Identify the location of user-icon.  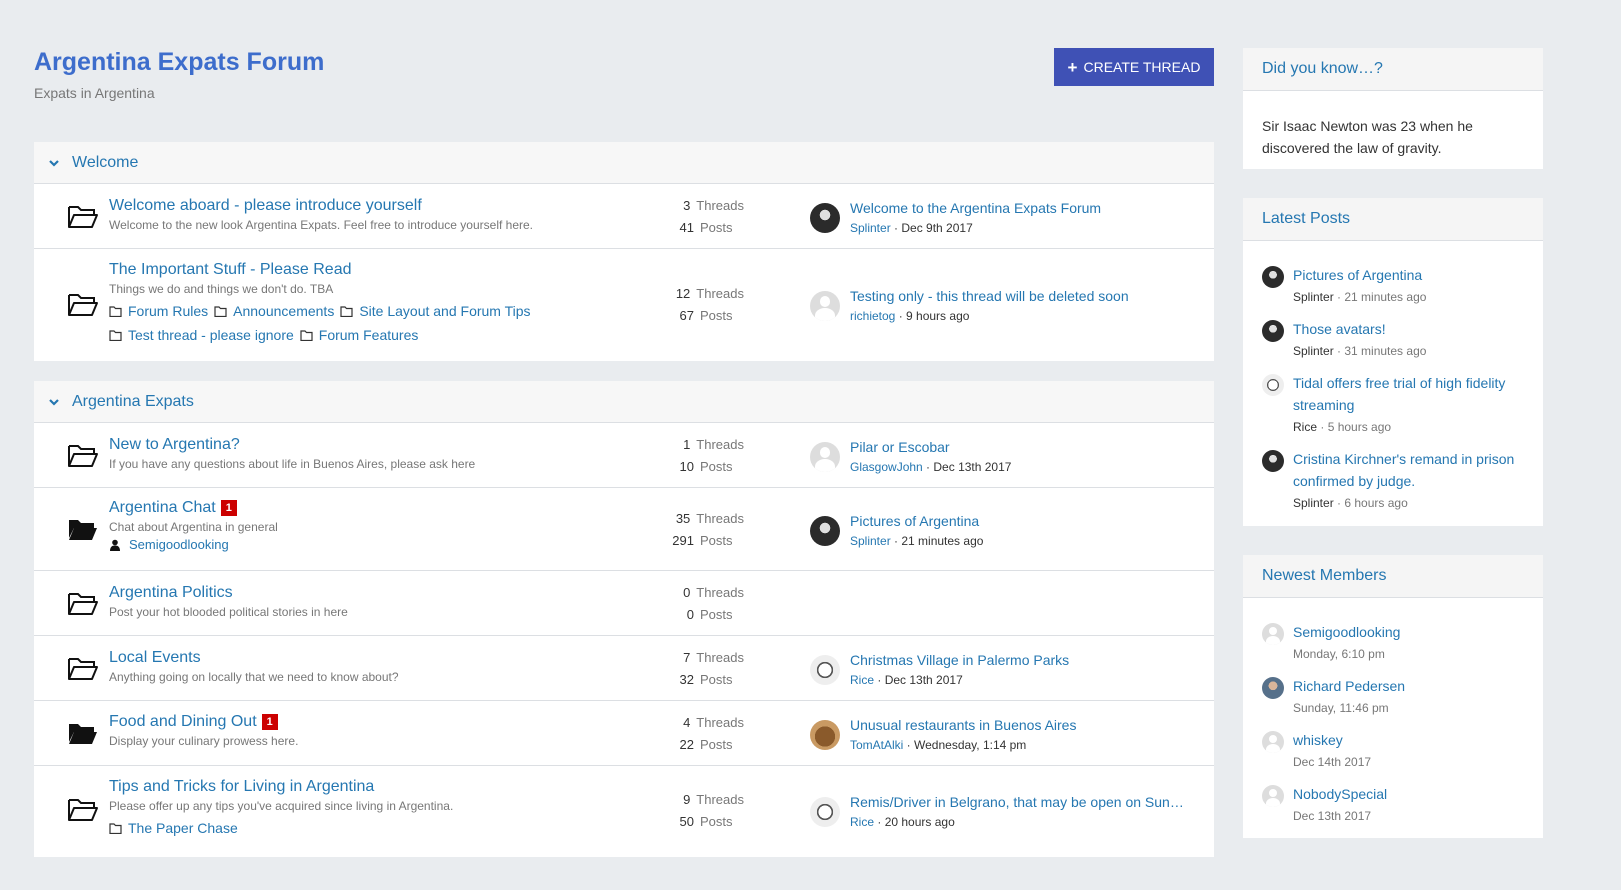
(115, 545).